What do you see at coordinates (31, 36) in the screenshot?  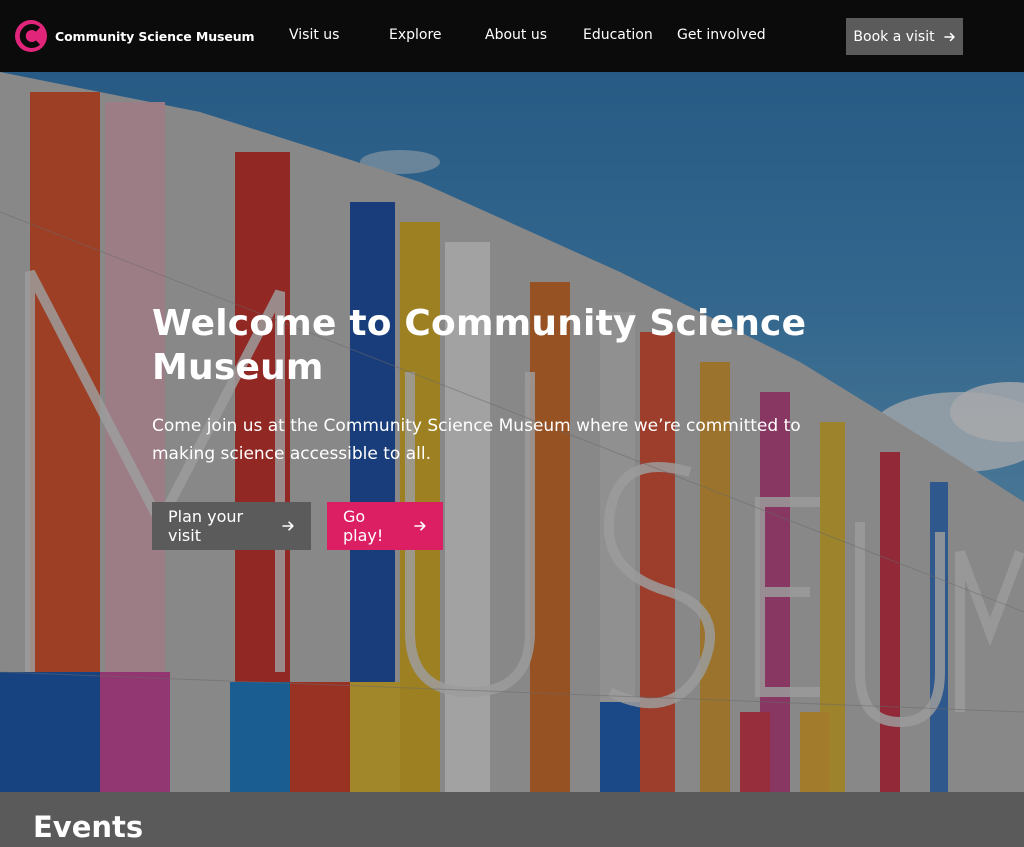 I see `c-logo-icon` at bounding box center [31, 36].